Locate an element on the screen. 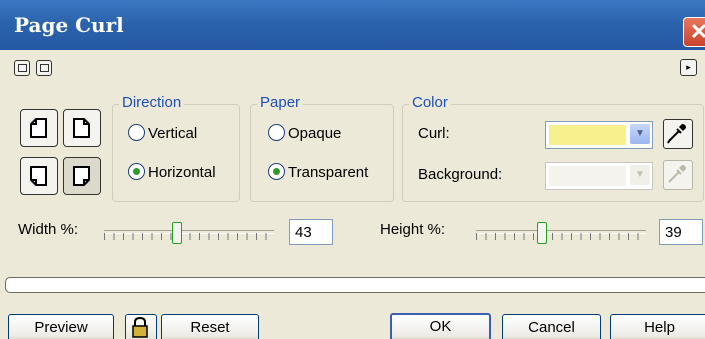 This screenshot has width=705, height=339. width-slider is located at coordinates (189, 233).